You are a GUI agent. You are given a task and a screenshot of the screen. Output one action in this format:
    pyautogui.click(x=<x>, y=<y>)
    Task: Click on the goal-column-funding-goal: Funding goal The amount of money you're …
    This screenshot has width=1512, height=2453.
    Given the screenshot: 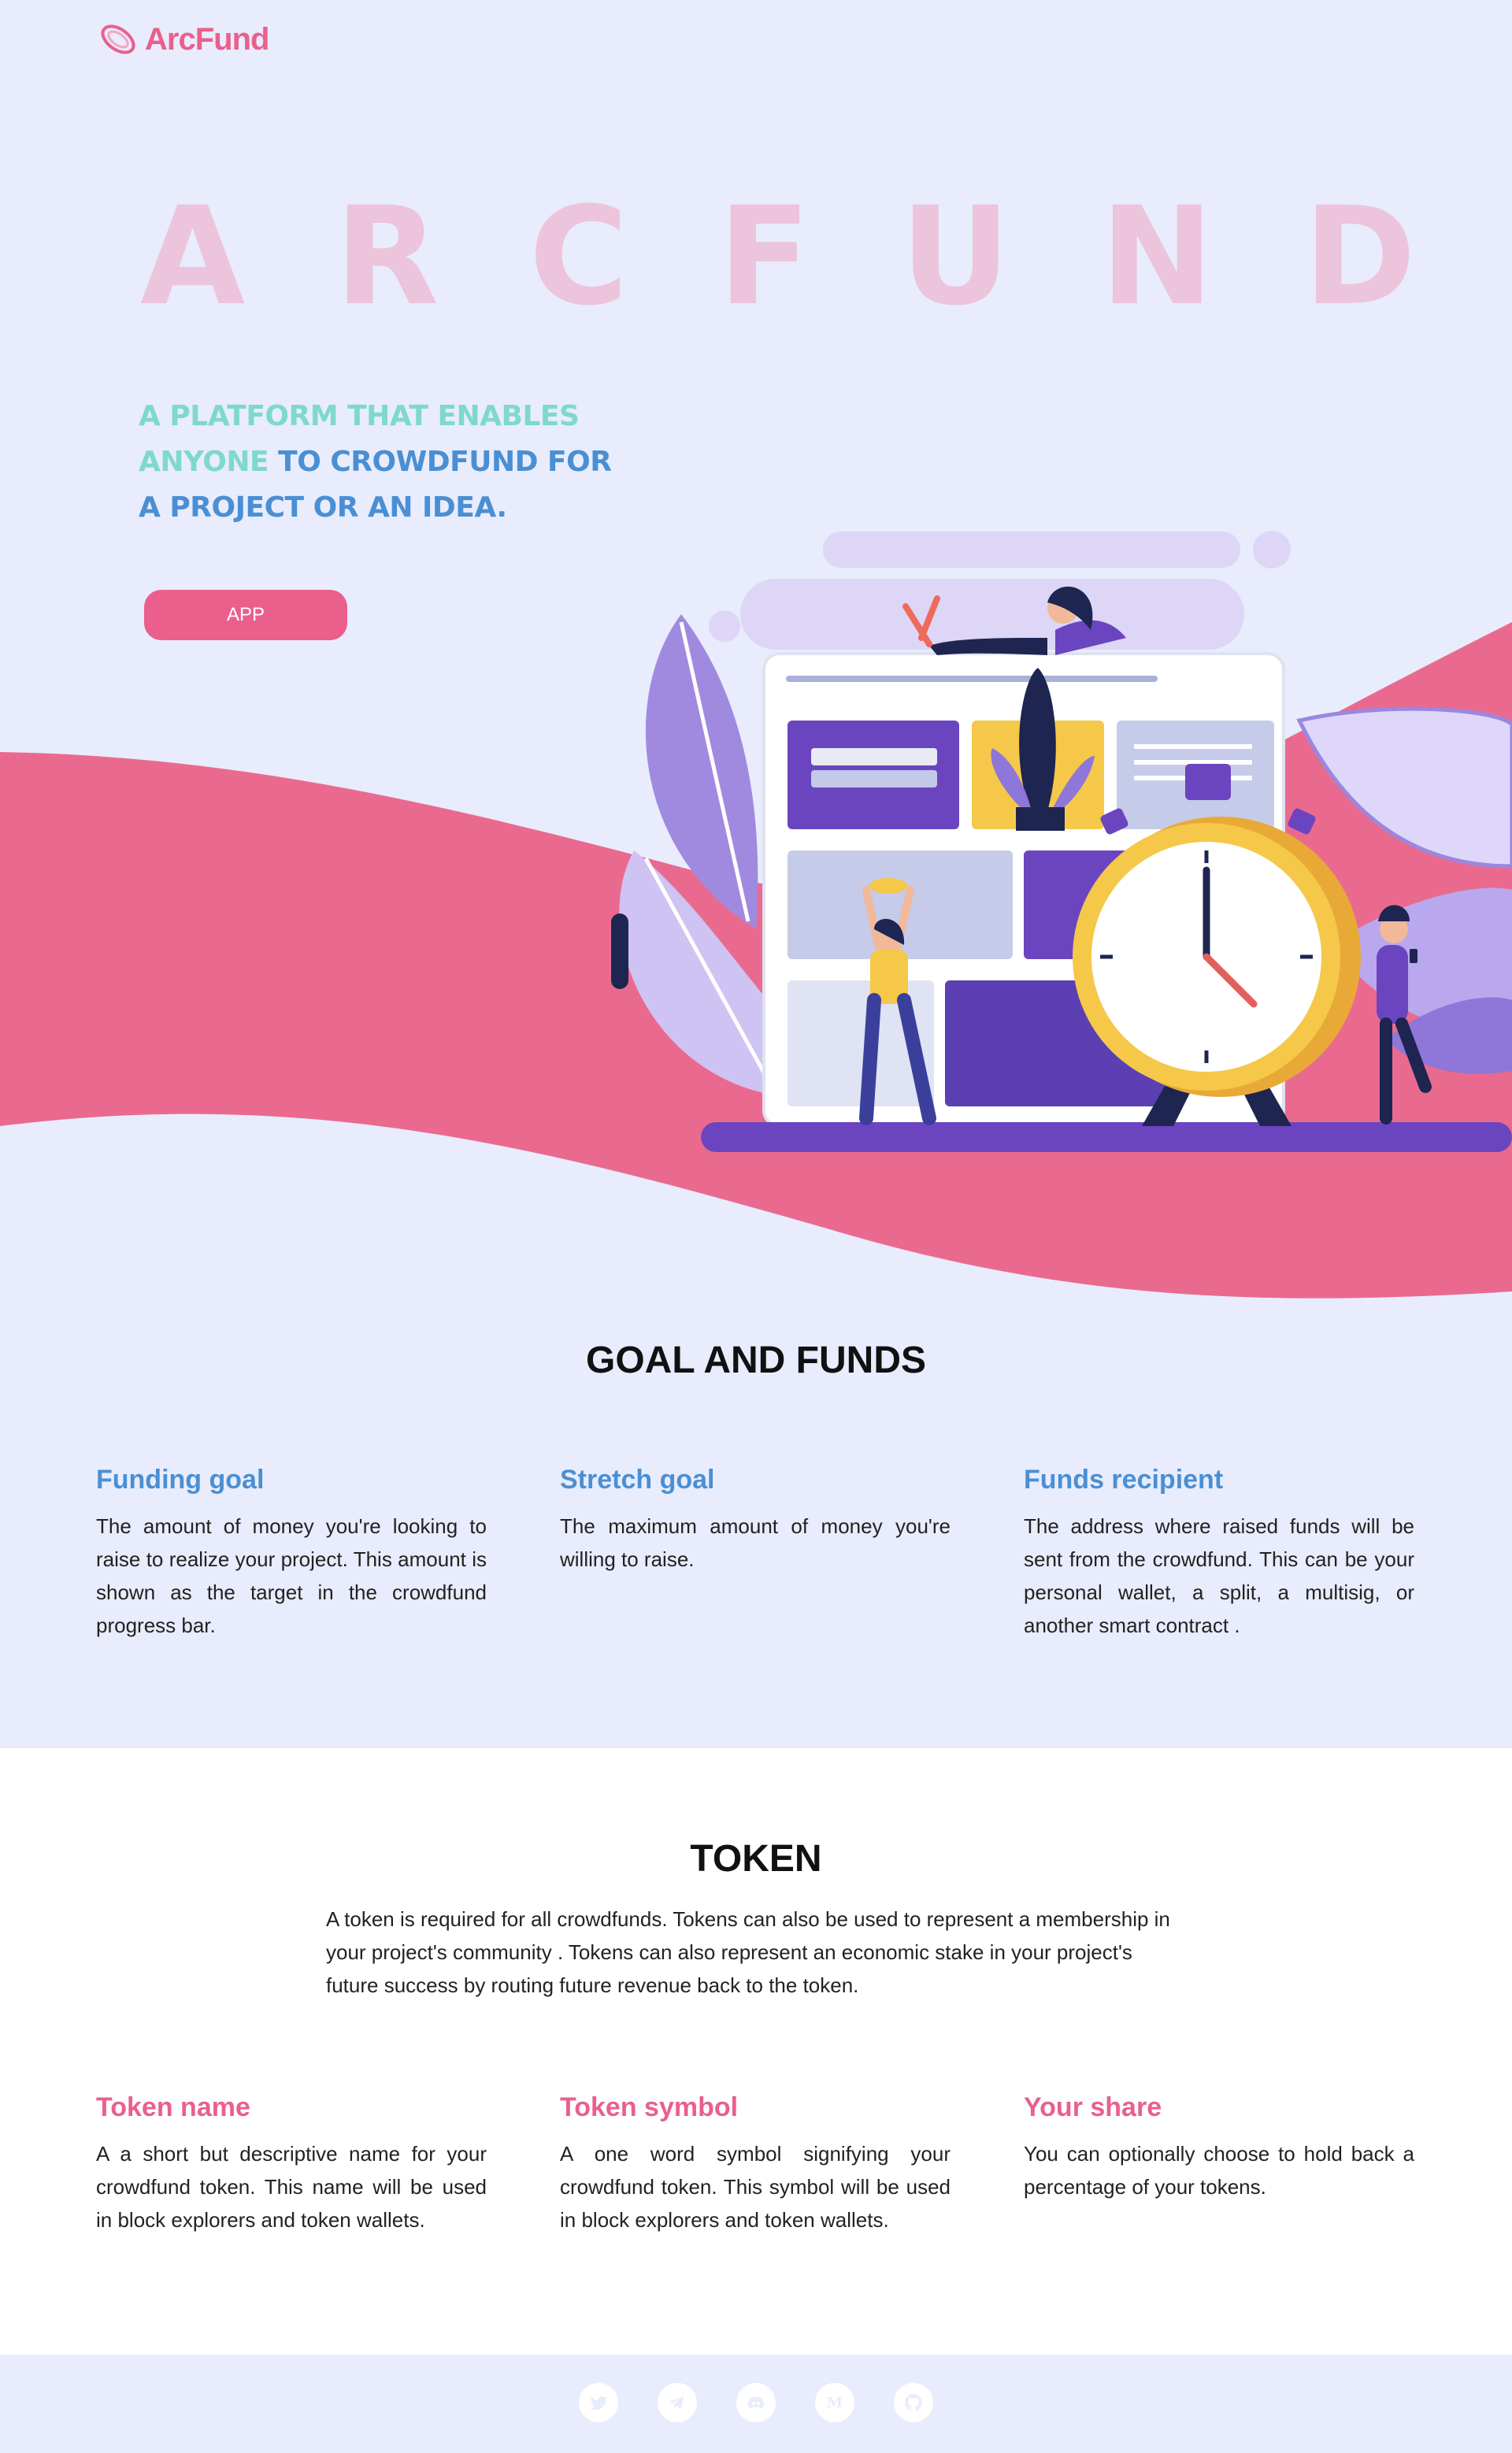 What is the action you would take?
    pyautogui.click(x=291, y=1553)
    